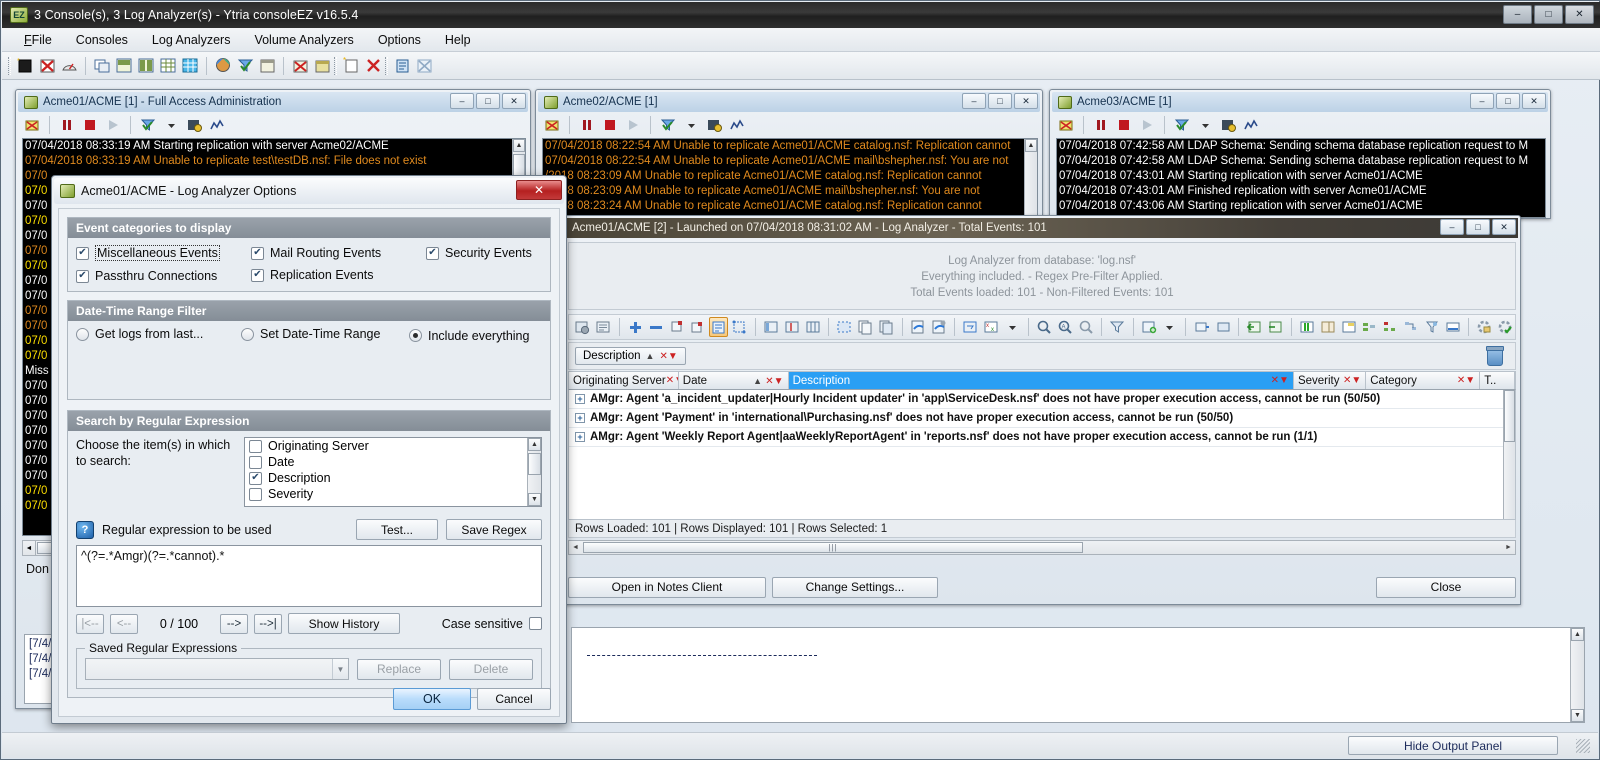 Image resolution: width=1600 pixels, height=760 pixels. Describe the element at coordinates (69, 66) in the screenshot. I see `gauge-icon` at that location.